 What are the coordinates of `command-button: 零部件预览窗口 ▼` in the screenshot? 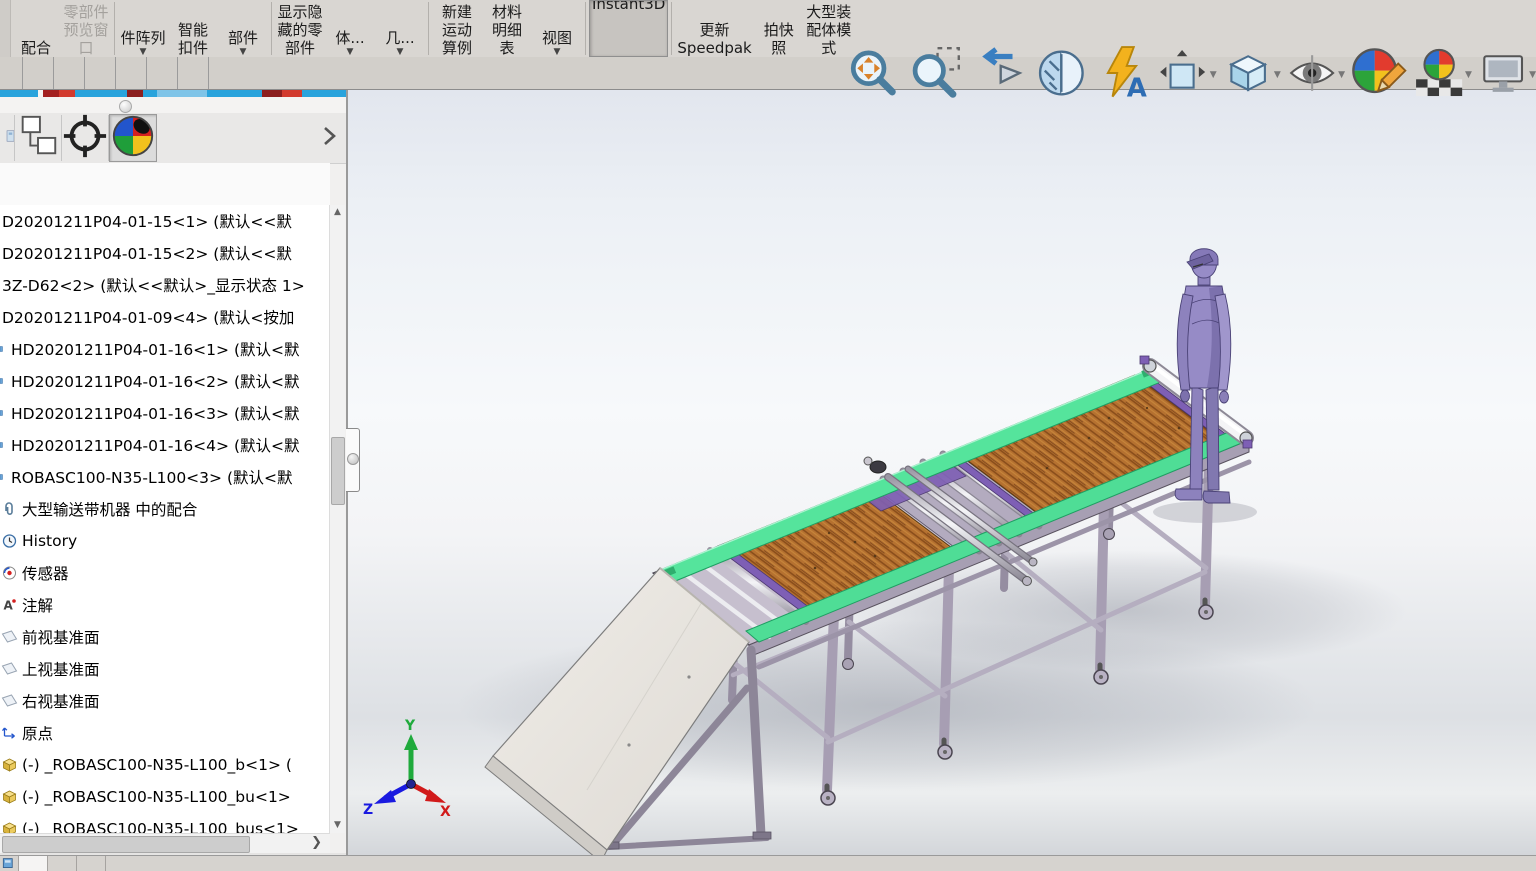 It's located at (86, 28).